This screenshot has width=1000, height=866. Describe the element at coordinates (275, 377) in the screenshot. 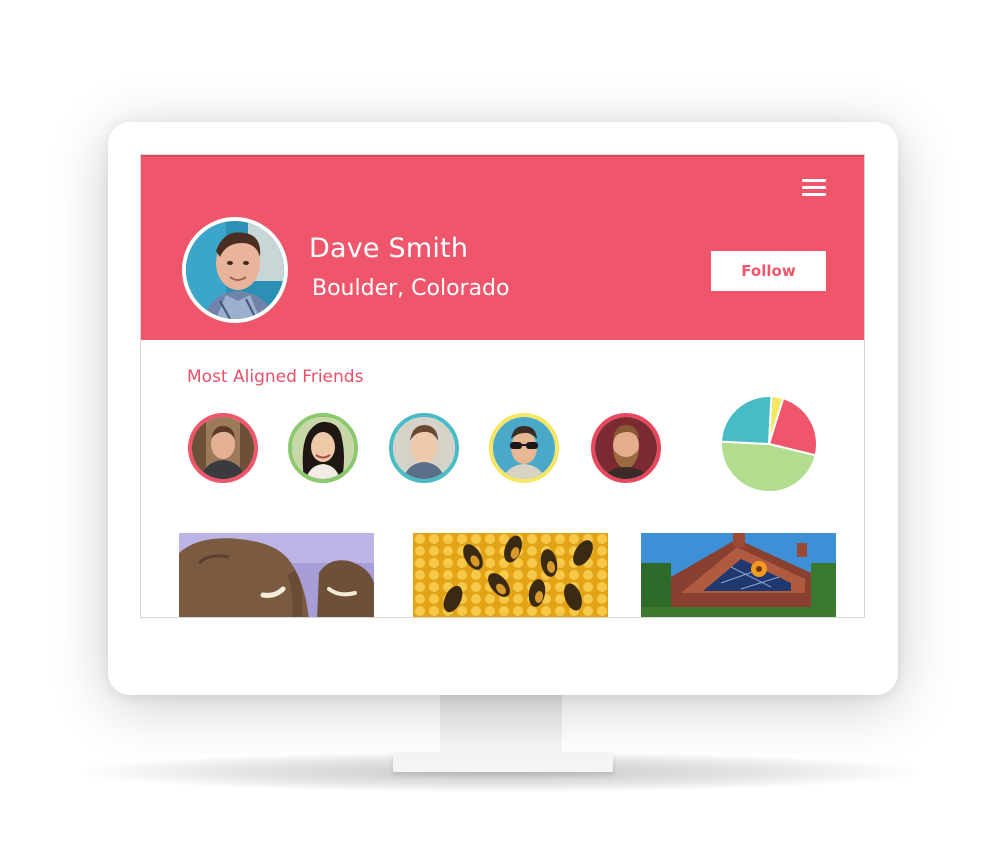

I see `friends-section-title: Most Aligned Friends` at that location.